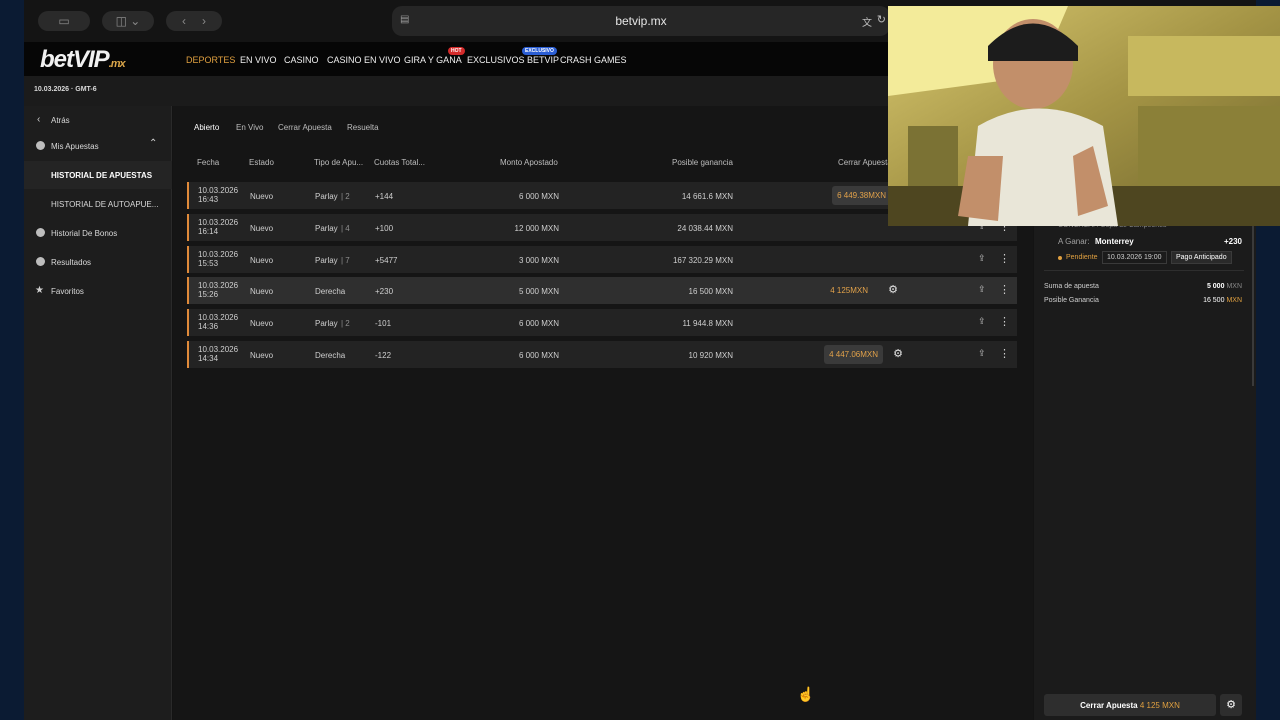  What do you see at coordinates (867, 21) in the screenshot?
I see `translate-icon: 文` at bounding box center [867, 21].